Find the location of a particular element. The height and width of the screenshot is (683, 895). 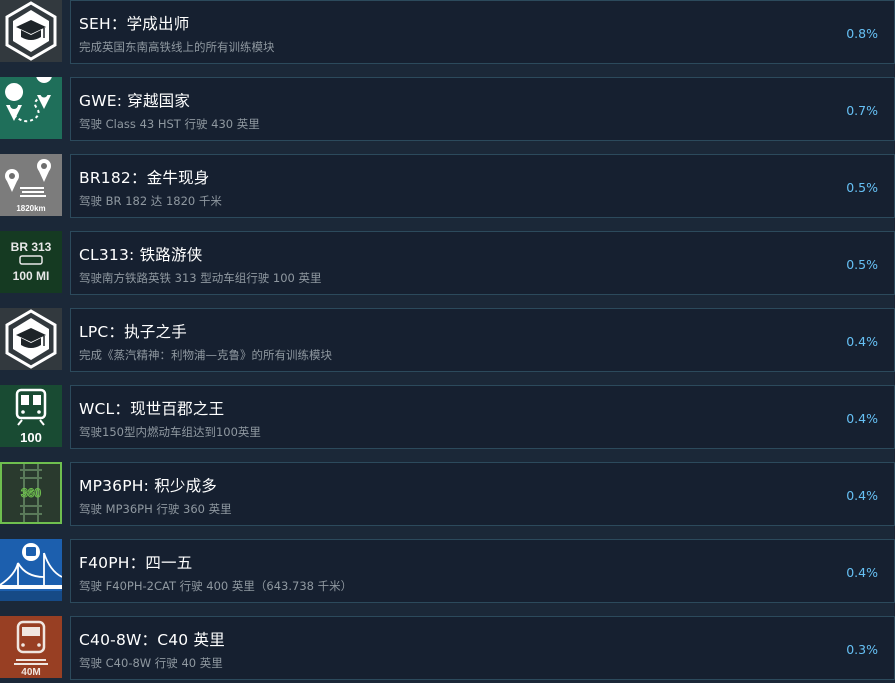

bridge-train-icon is located at coordinates (31, 570).